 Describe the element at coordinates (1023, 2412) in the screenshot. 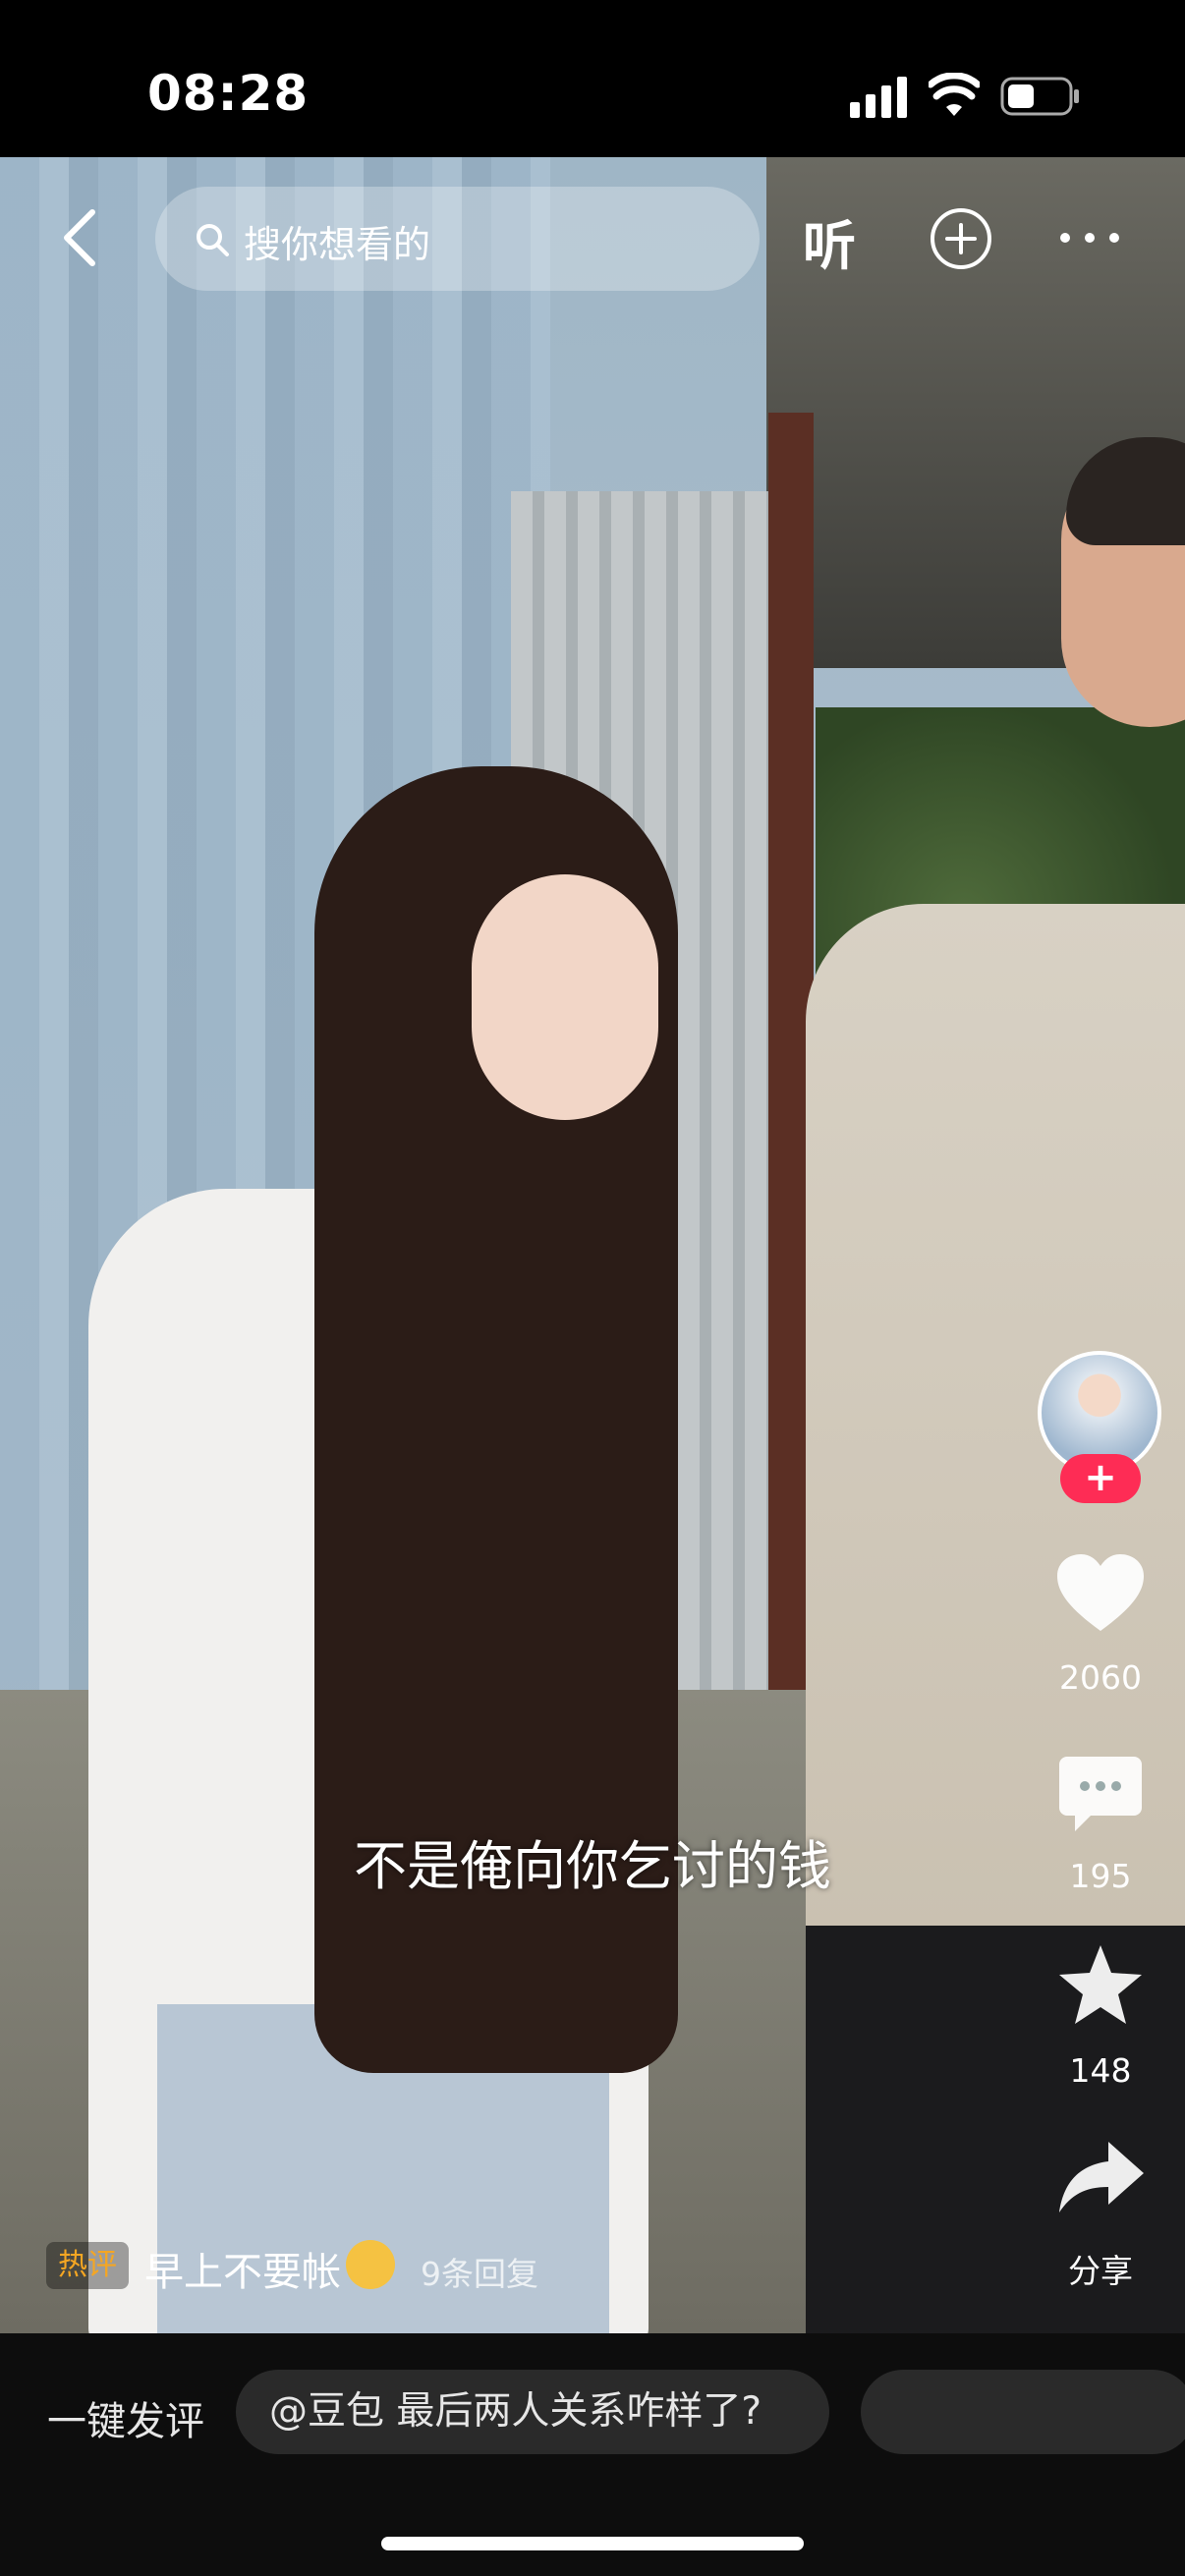

I see `comment-suggestion-pill` at that location.